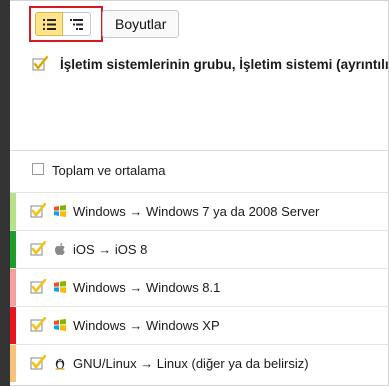 Image resolution: width=389 pixels, height=386 pixels. What do you see at coordinates (109, 170) in the screenshot?
I see `totals-label: Toplam ve ortalama` at bounding box center [109, 170].